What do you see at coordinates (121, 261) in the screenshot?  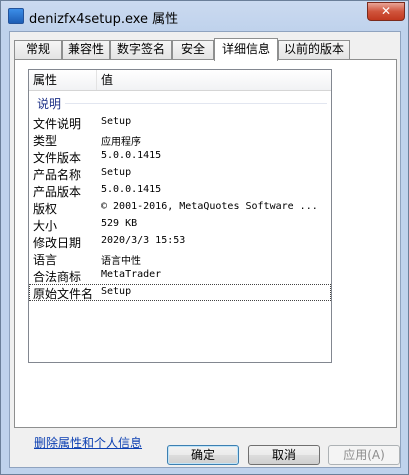 I see `property-value: 语言中性` at bounding box center [121, 261].